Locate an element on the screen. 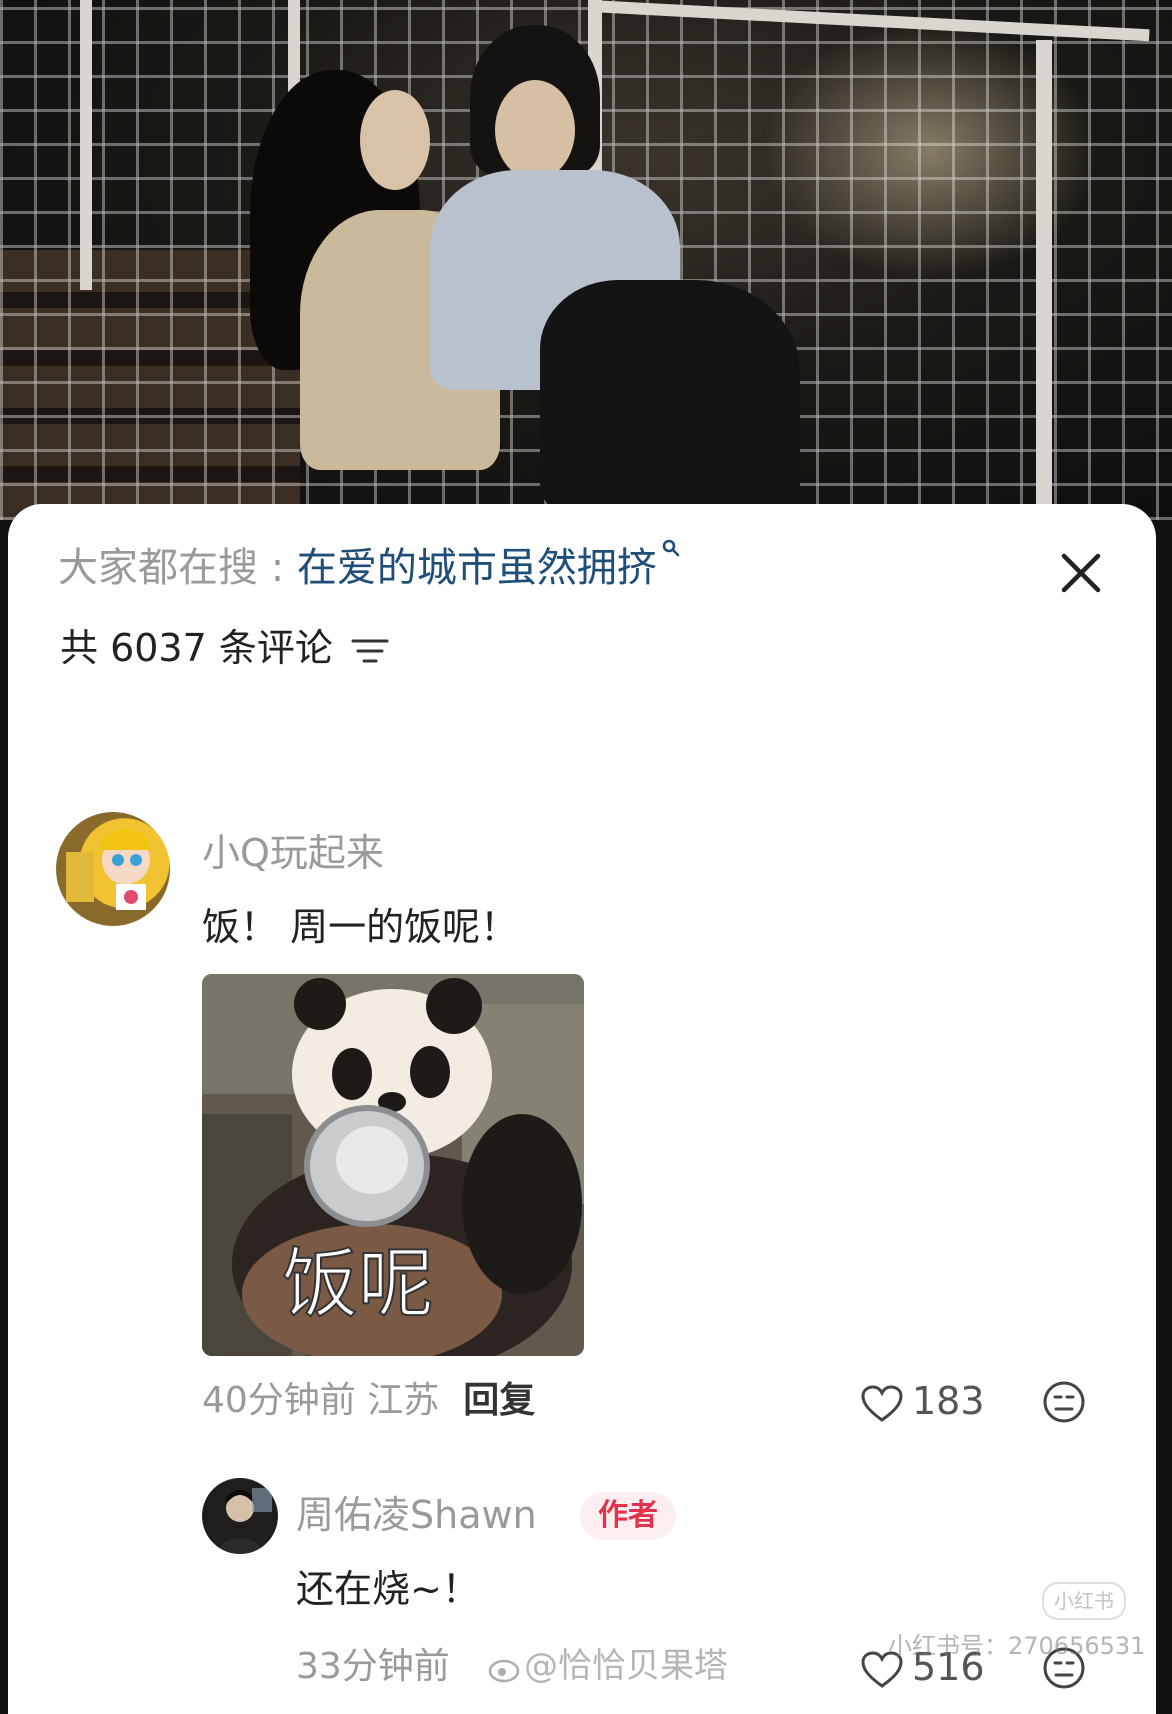 The height and width of the screenshot is (1714, 1172). search-suggestion: 大家都在搜 : 在爱的城市虽然拥挤 is located at coordinates (369, 568).